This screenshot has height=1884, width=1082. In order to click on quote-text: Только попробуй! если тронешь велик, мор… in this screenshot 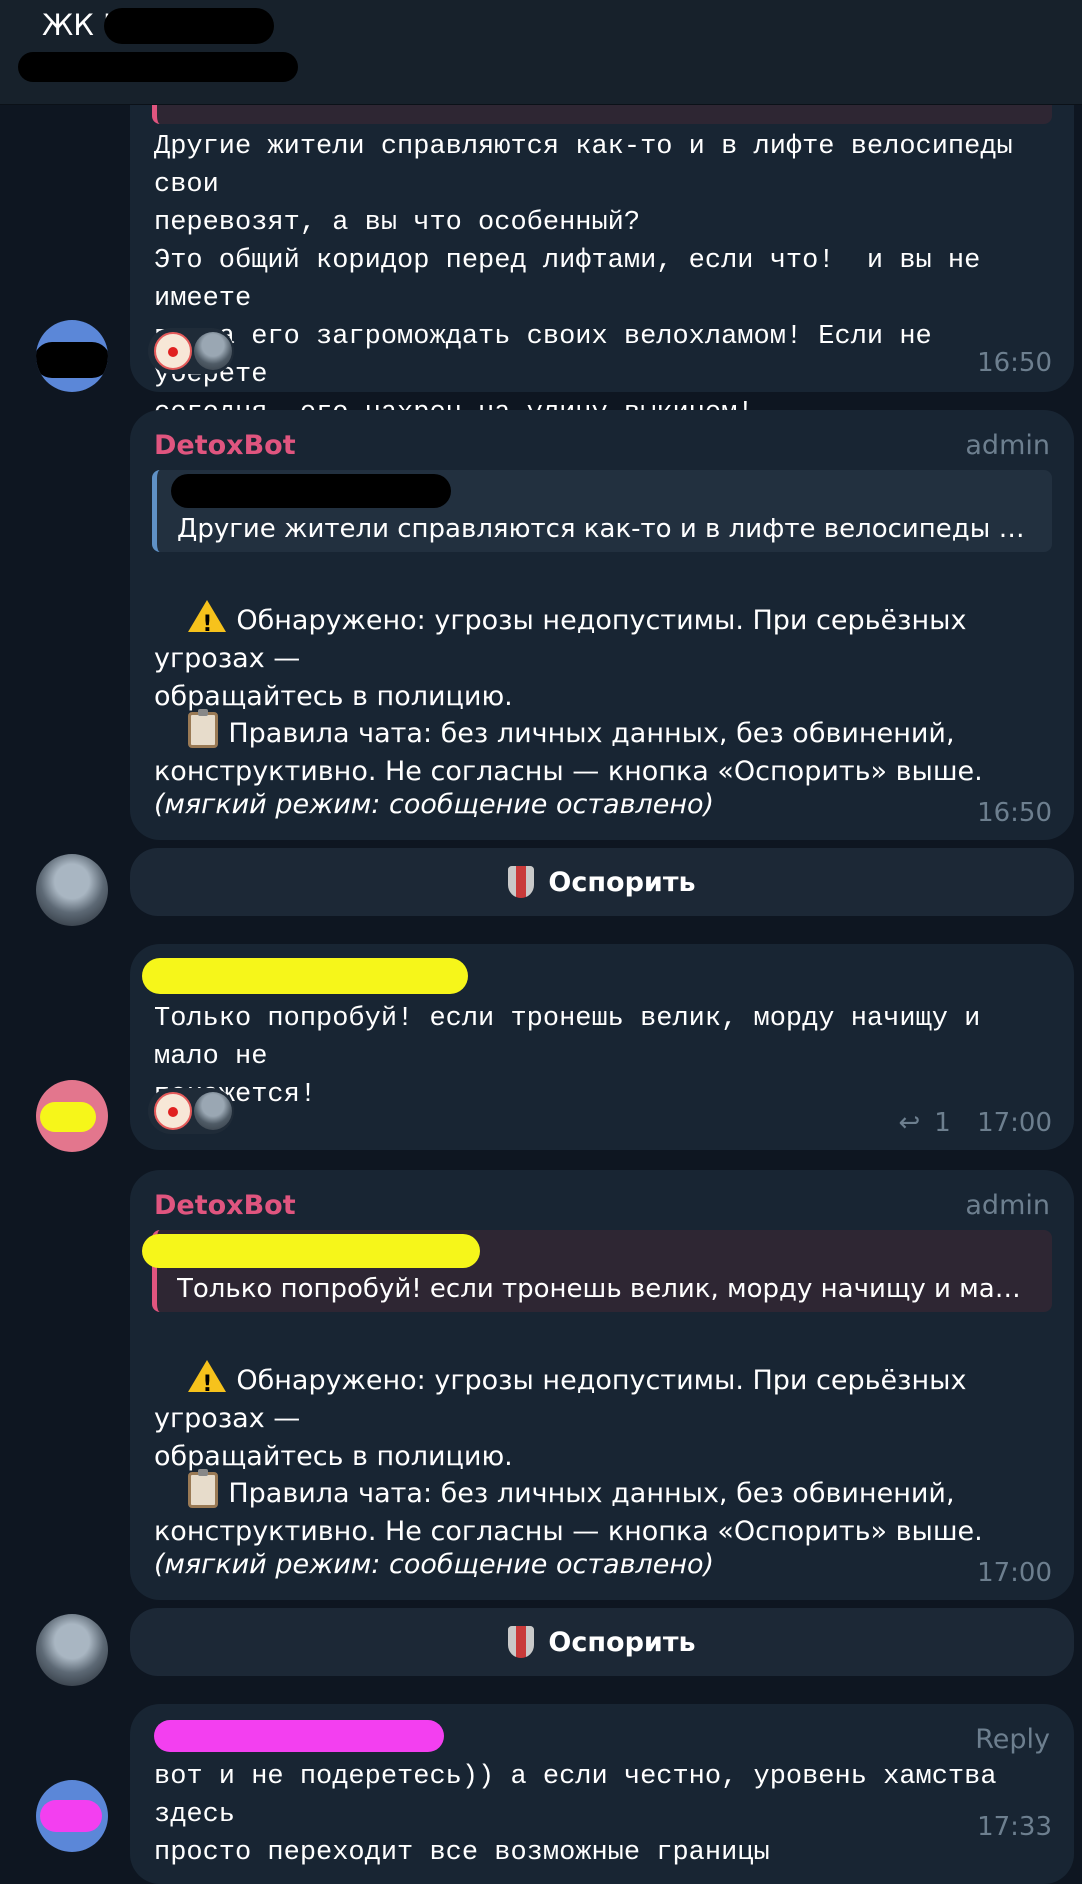, I will do `click(605, 1289)`.